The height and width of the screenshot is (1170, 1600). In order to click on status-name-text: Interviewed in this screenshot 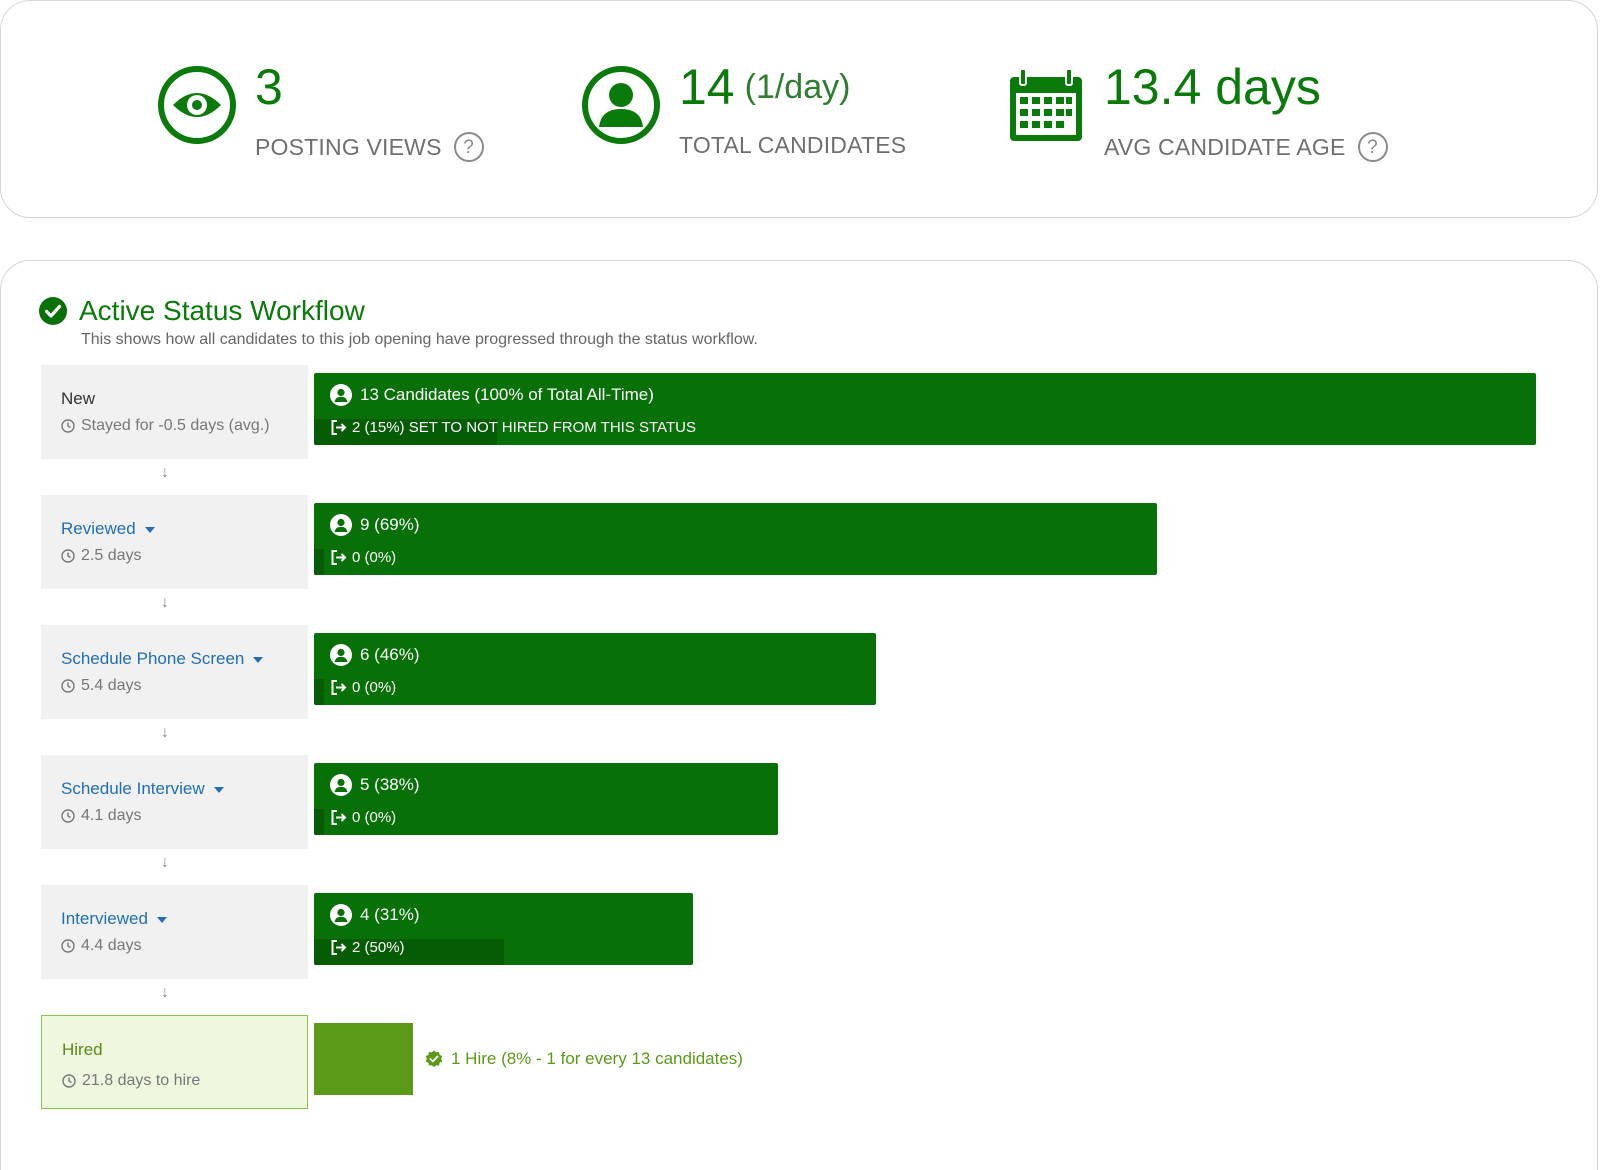, I will do `click(104, 918)`.